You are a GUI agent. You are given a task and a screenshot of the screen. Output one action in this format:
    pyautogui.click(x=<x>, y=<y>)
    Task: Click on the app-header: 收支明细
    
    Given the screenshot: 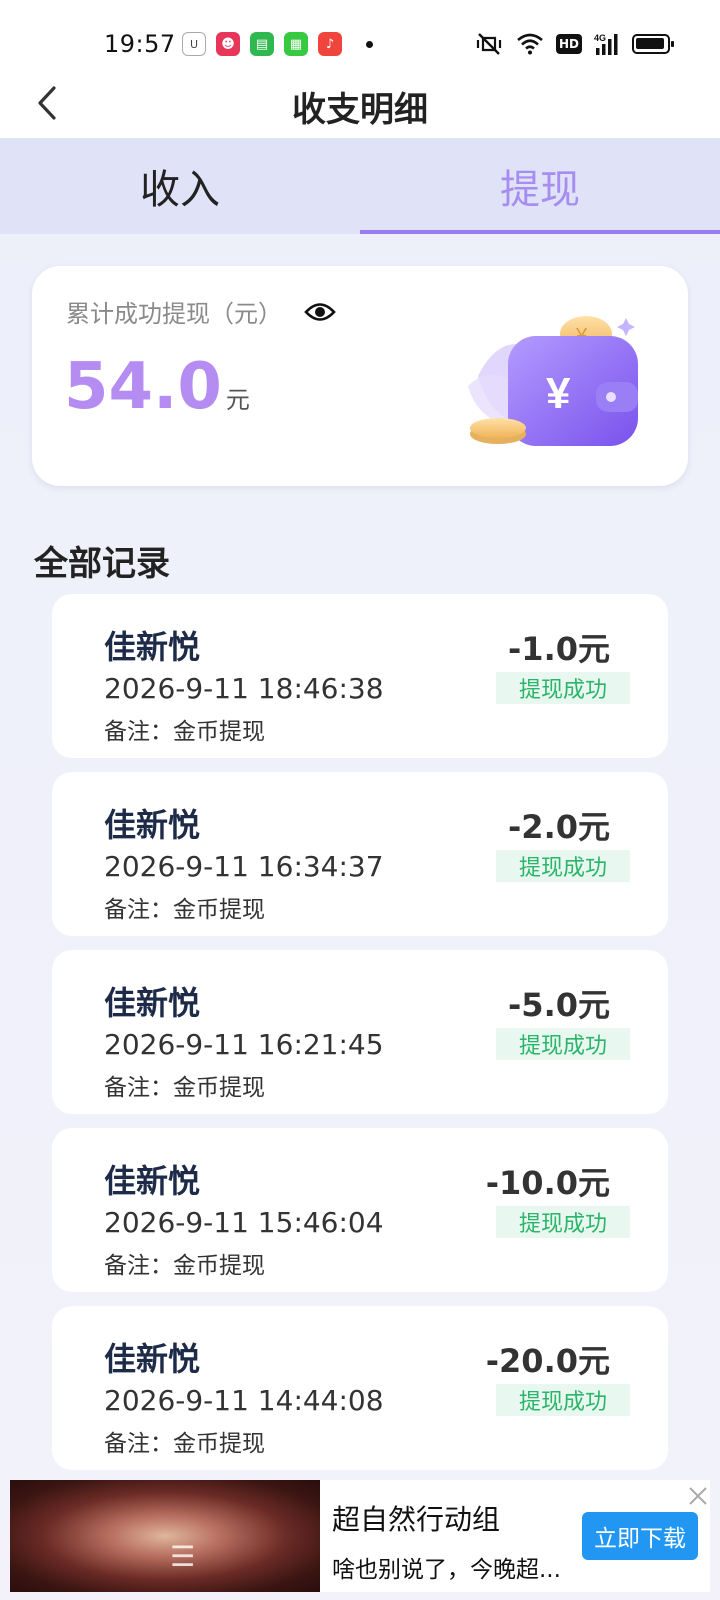 What is the action you would take?
    pyautogui.click(x=360, y=112)
    